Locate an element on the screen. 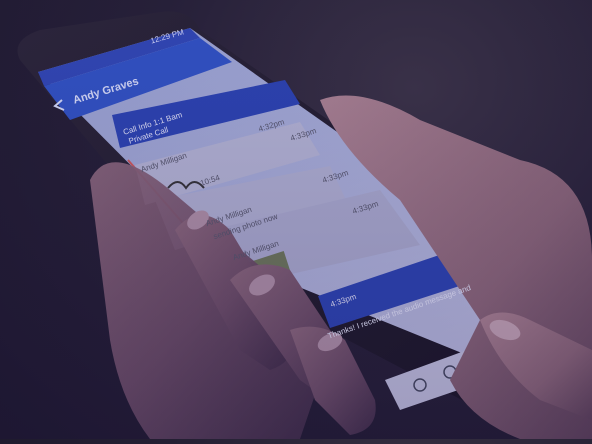 This screenshot has height=444, width=592. message-2-time: 4:33pm is located at coordinates (303, 134).